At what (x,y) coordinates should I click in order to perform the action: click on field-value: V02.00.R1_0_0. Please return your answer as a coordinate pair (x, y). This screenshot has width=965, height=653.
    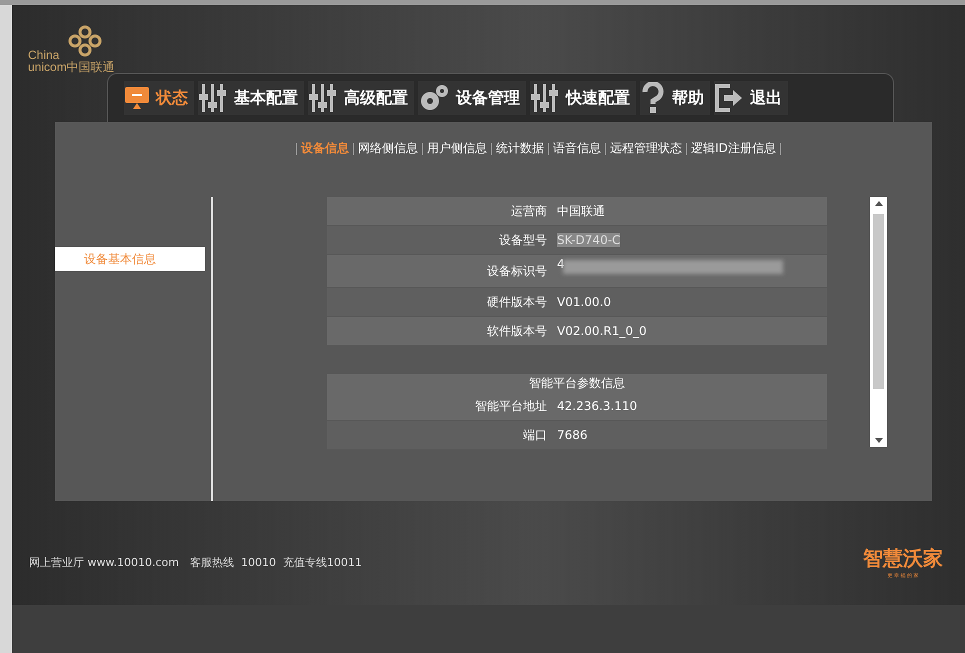
    Looking at the image, I should click on (602, 331).